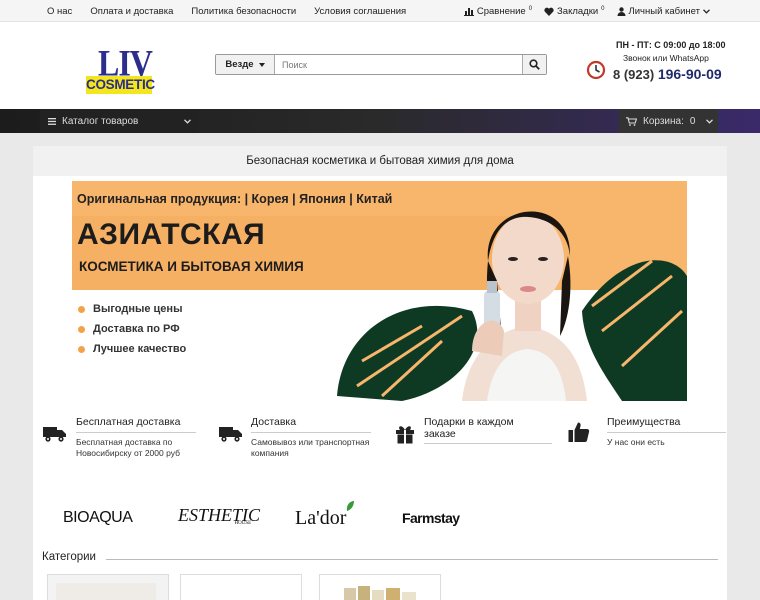 The width and height of the screenshot is (760, 600). What do you see at coordinates (98, 518) in the screenshot?
I see `brand-bioaqua: BIOAQUA` at bounding box center [98, 518].